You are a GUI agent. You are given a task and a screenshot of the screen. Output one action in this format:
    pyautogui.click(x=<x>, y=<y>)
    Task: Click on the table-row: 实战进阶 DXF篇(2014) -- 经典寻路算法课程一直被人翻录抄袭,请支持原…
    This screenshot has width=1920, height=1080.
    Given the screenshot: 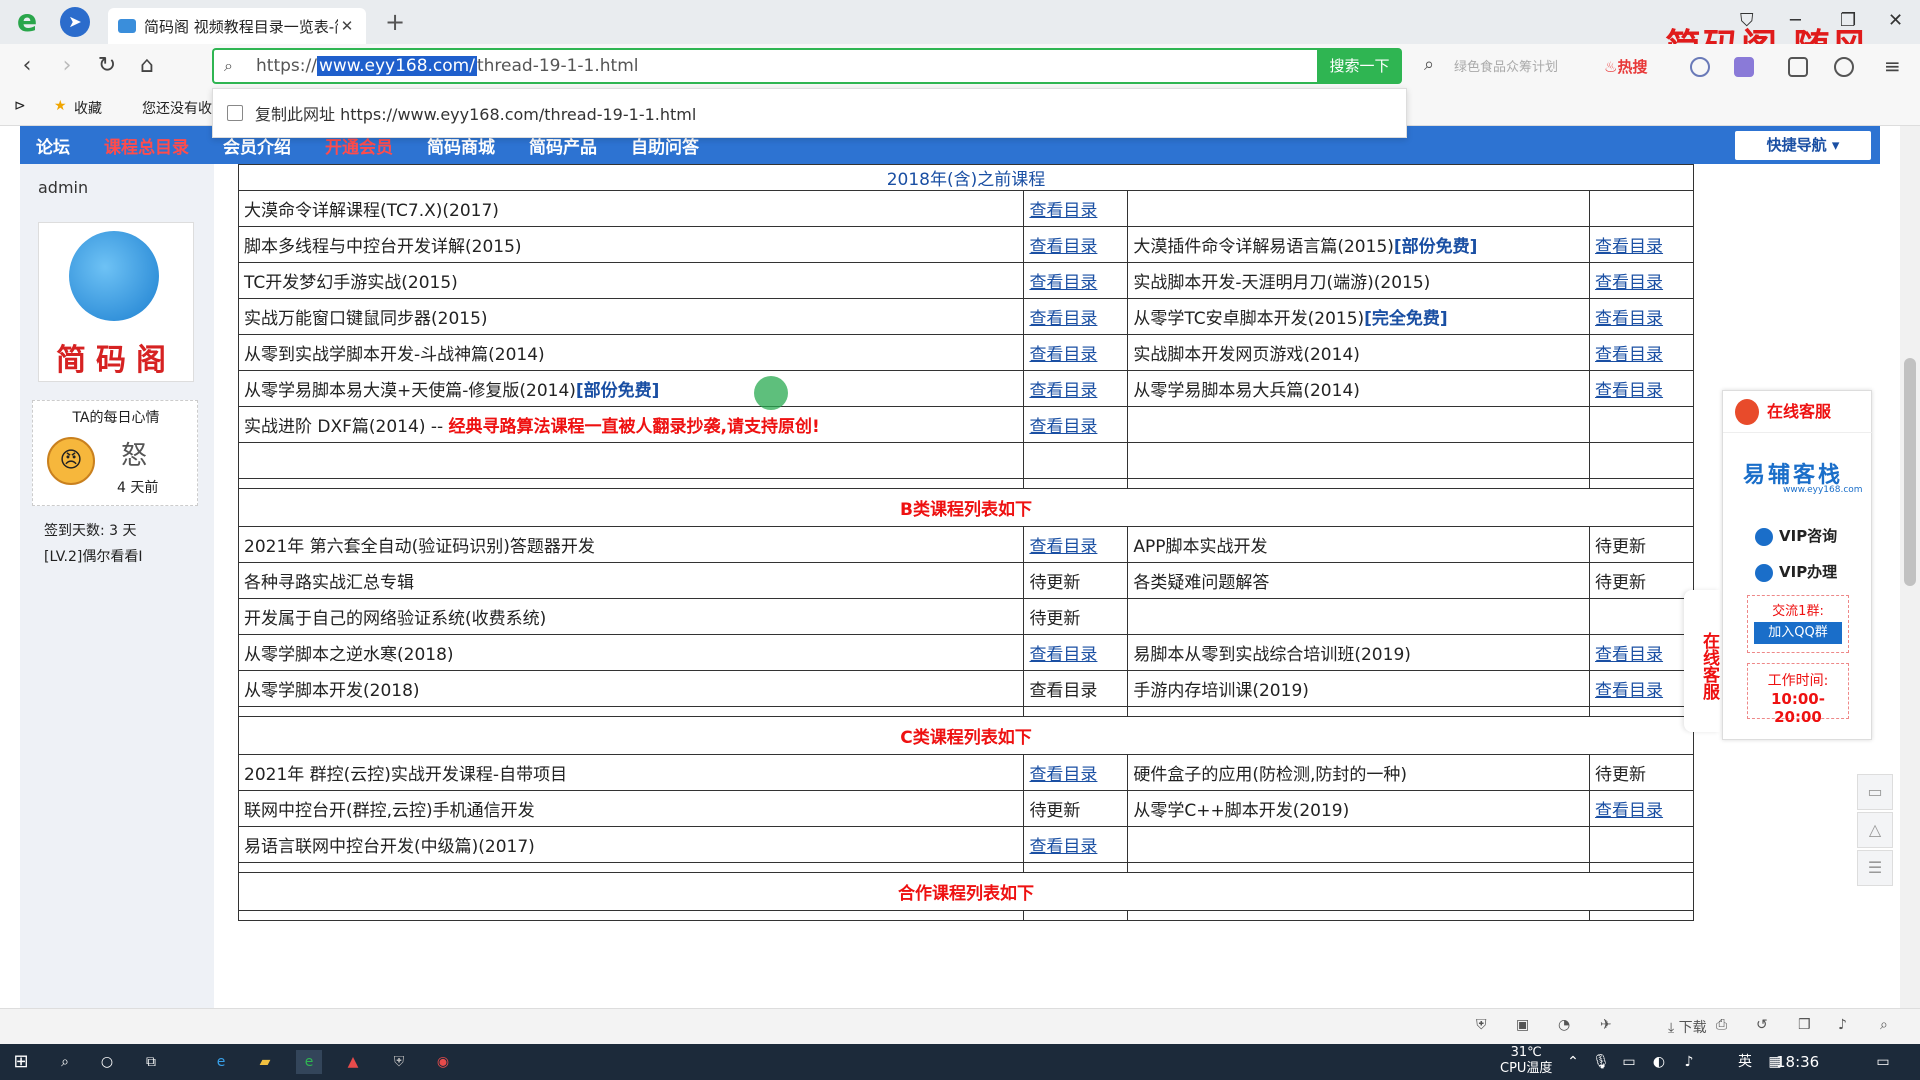 What is the action you would take?
    pyautogui.click(x=965, y=424)
    